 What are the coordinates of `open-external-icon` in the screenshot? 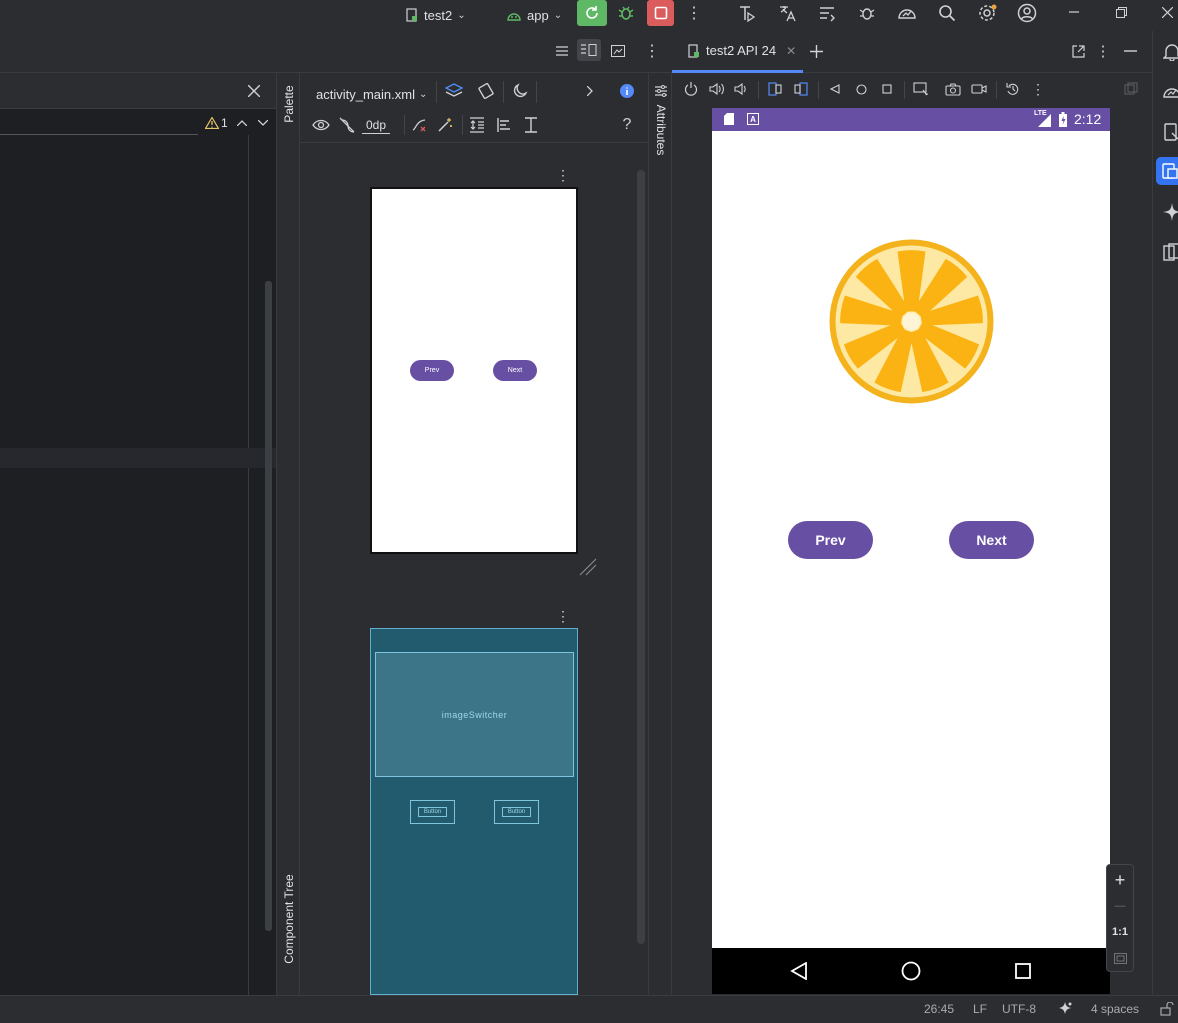 It's located at (1078, 51).